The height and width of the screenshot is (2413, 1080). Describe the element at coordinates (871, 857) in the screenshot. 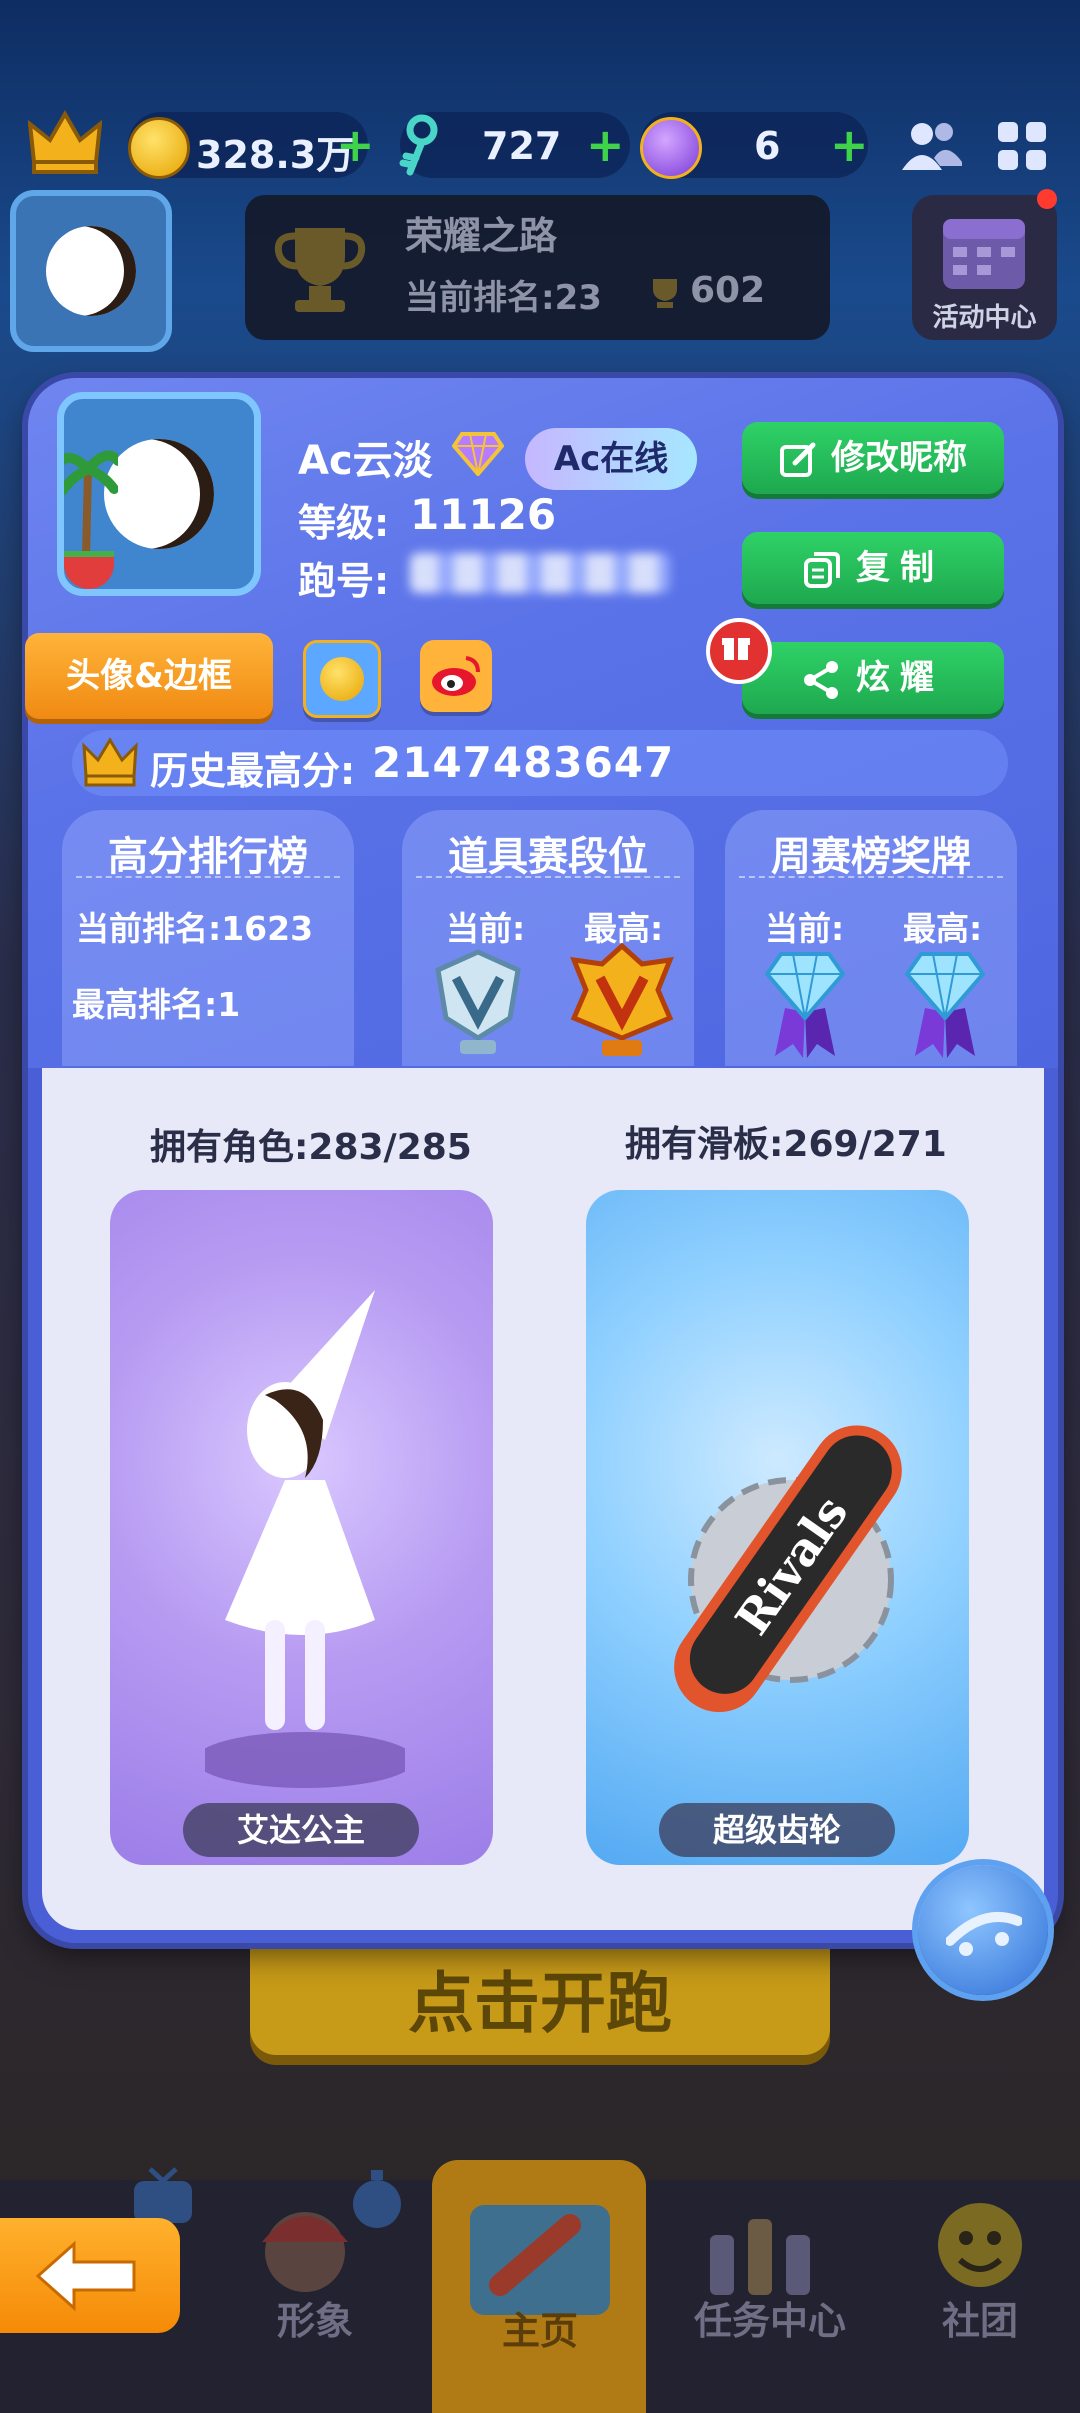

I see `panel-title: 周赛榜奖牌` at that location.